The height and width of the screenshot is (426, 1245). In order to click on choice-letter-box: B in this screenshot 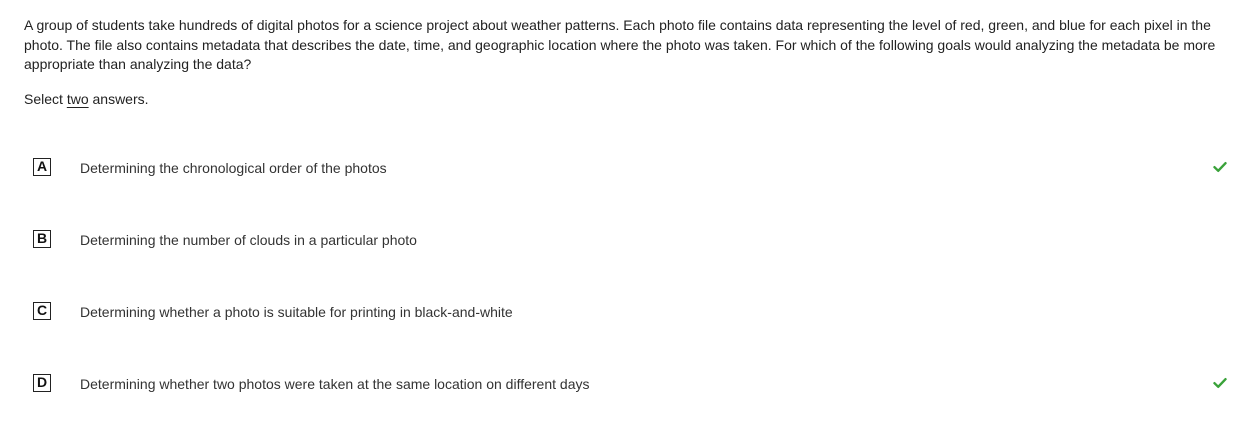, I will do `click(42, 239)`.